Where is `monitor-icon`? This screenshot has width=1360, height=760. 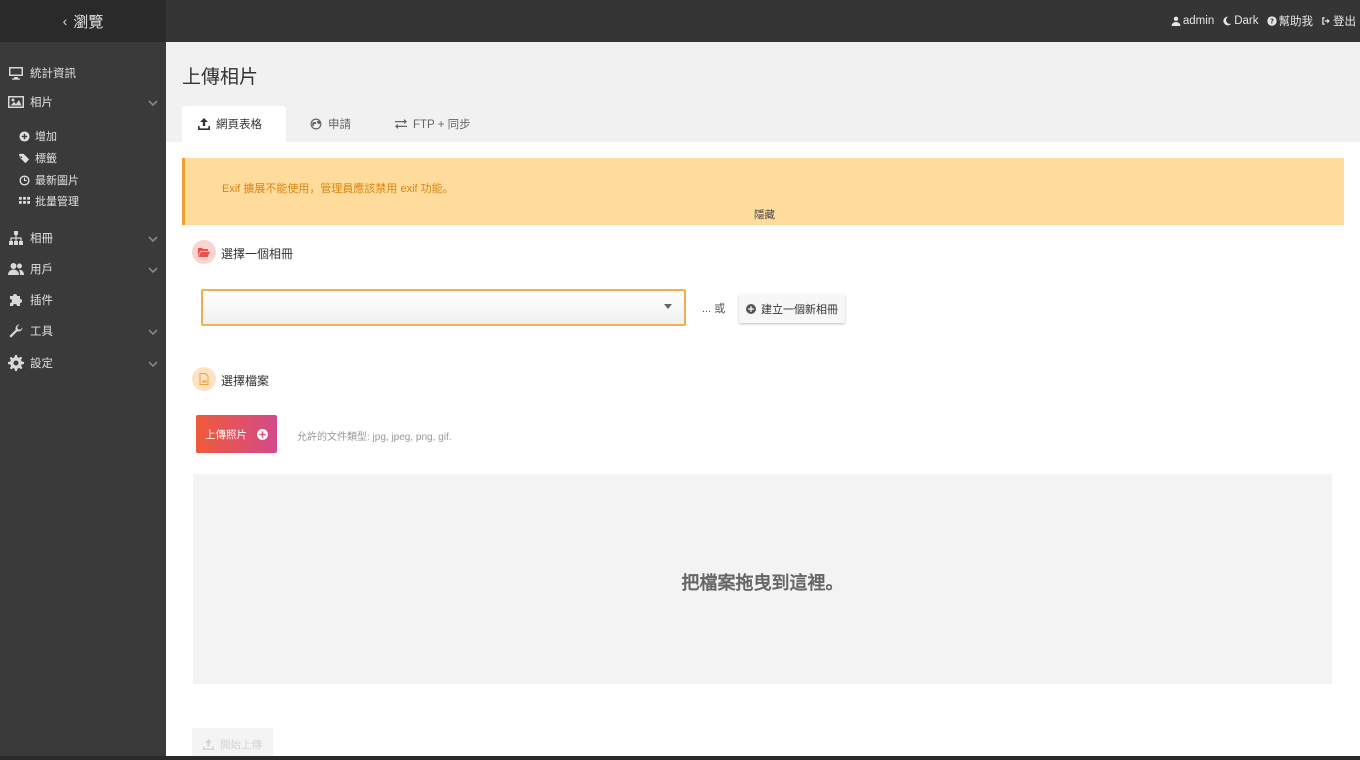
monitor-icon is located at coordinates (16, 73).